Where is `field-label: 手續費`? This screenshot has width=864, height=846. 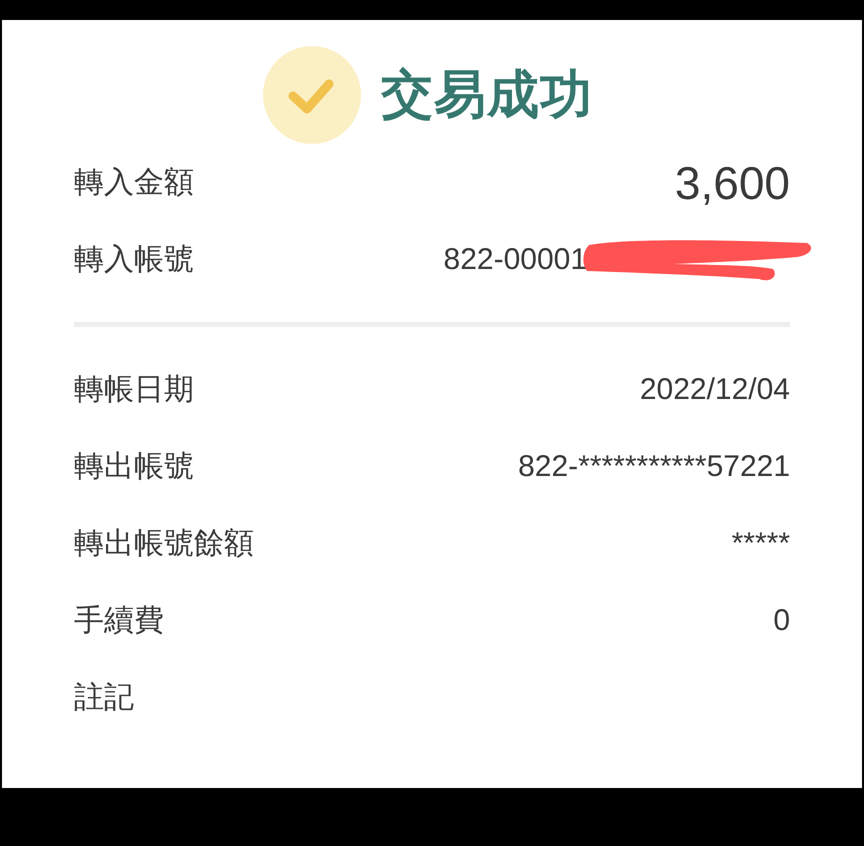
field-label: 手續費 is located at coordinates (119, 621).